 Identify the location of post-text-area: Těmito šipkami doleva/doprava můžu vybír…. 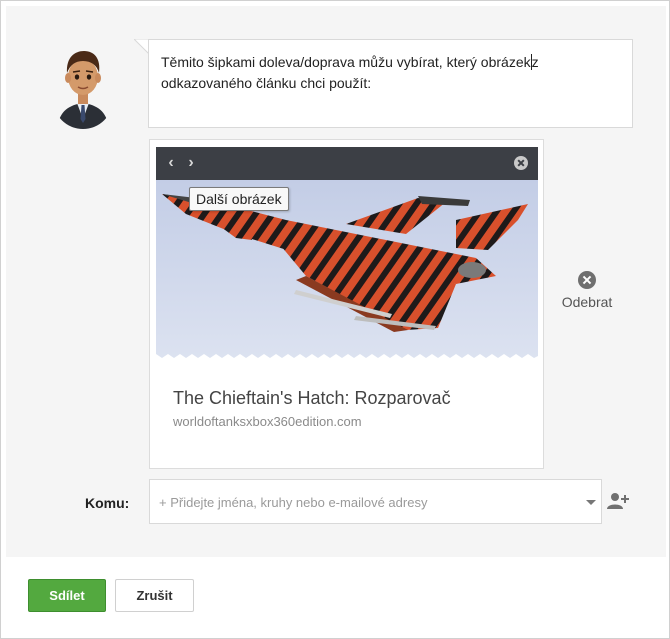
(390, 83).